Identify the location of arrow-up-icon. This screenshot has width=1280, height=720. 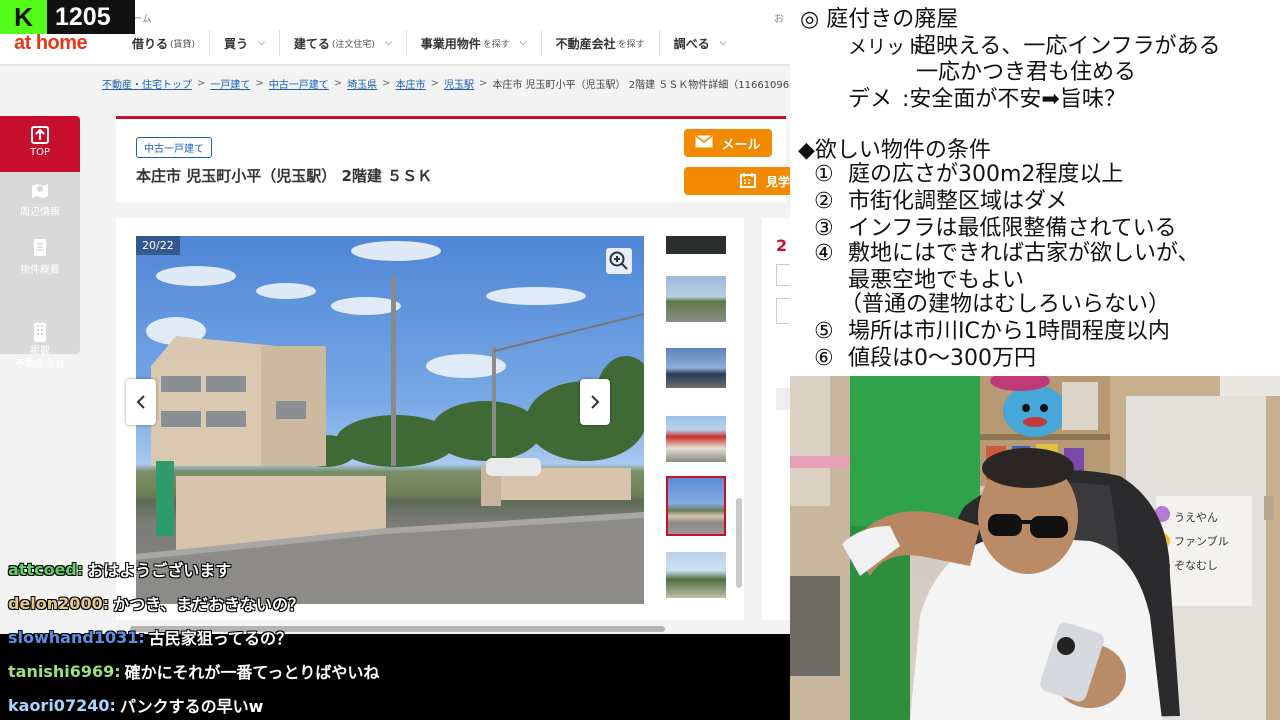
(40, 135).